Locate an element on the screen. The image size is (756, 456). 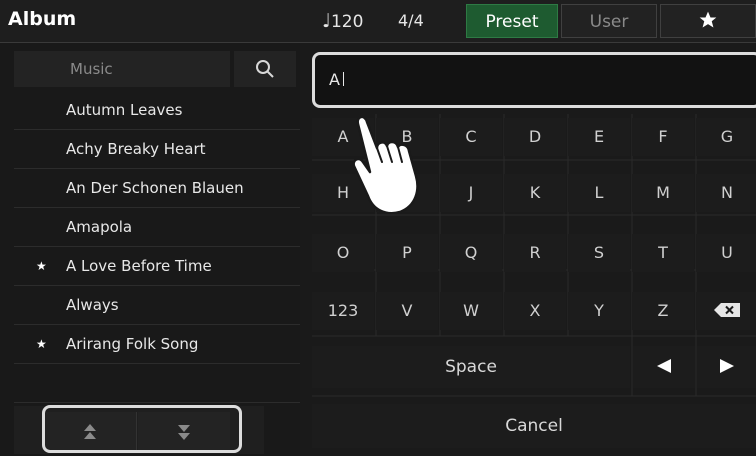
key-q: Q is located at coordinates (471, 253).